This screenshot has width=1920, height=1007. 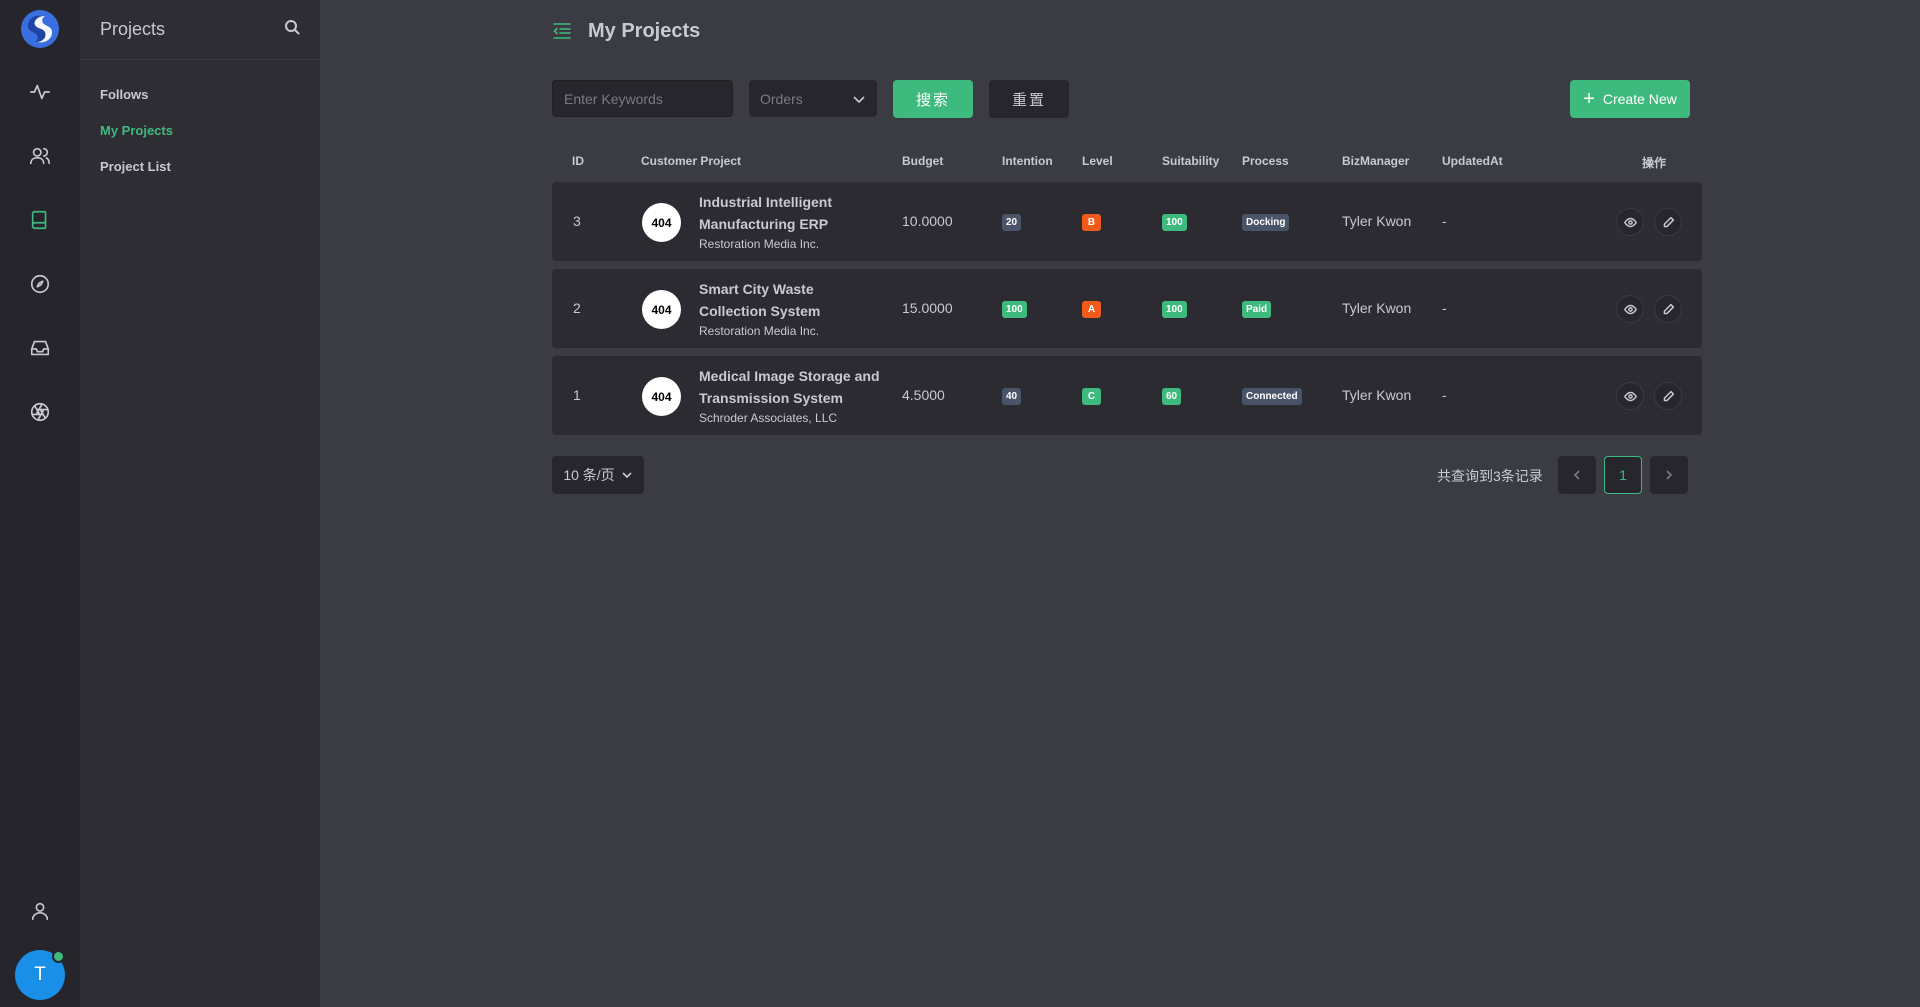 I want to click on search-icon, so click(x=292, y=29).